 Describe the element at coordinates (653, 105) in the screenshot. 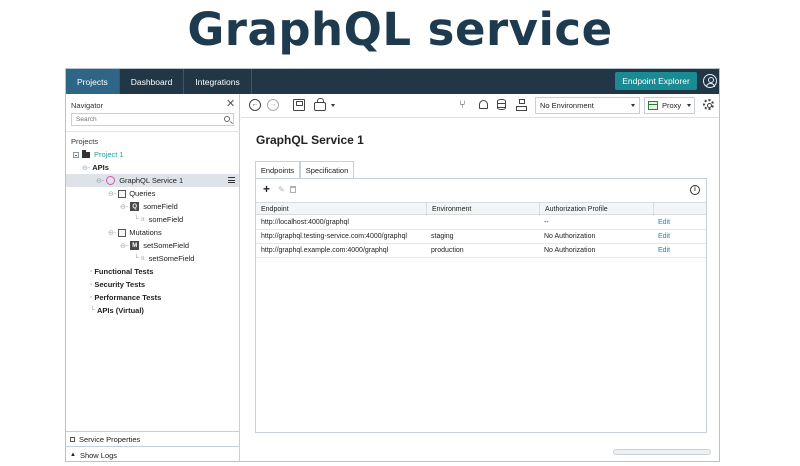

I see `proxy-icon` at that location.